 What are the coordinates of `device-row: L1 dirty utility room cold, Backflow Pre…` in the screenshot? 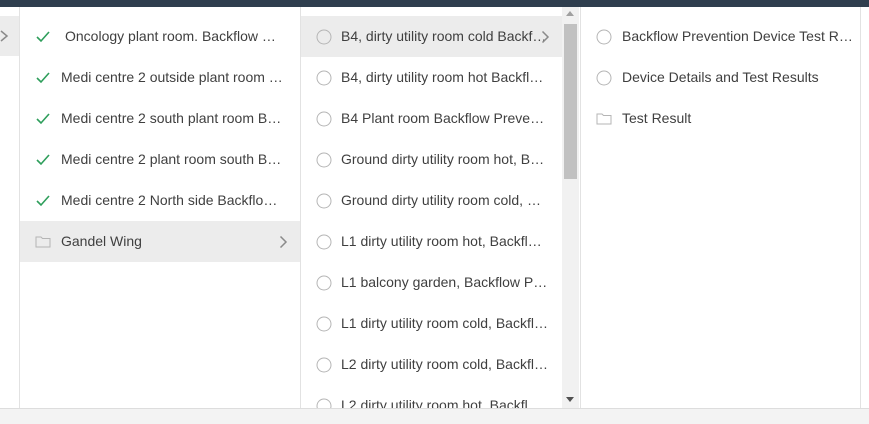 It's located at (431, 323).